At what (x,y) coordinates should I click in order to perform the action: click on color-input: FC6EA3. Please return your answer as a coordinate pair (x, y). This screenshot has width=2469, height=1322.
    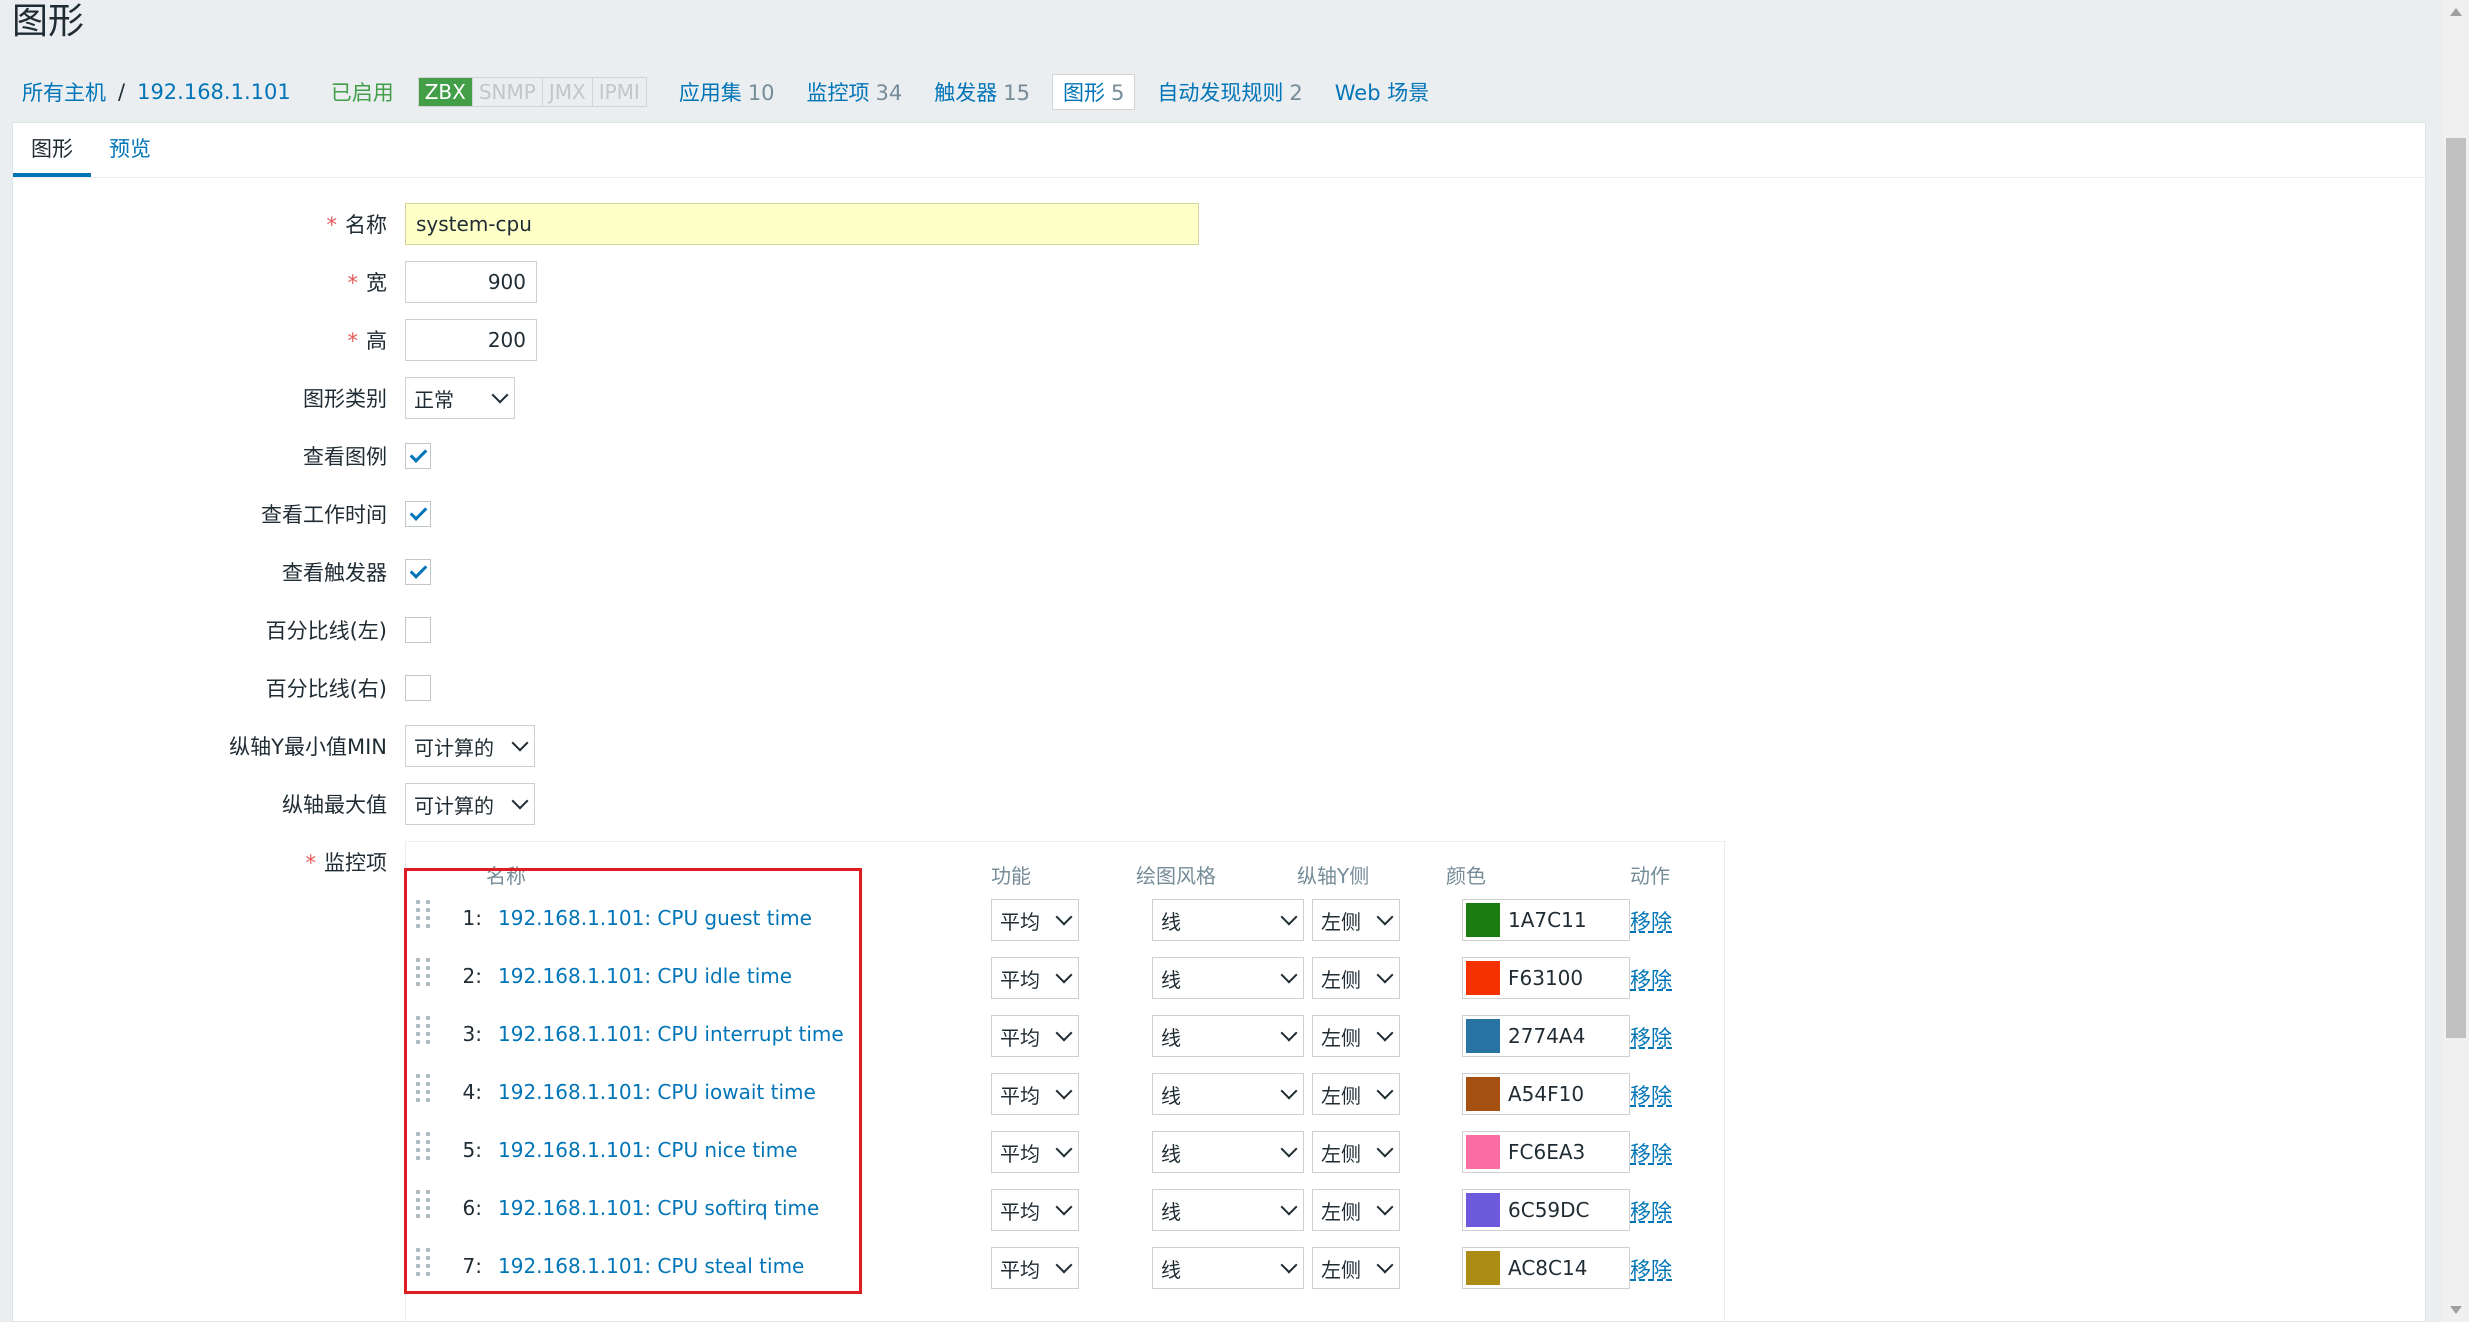
    Looking at the image, I should click on (1546, 1152).